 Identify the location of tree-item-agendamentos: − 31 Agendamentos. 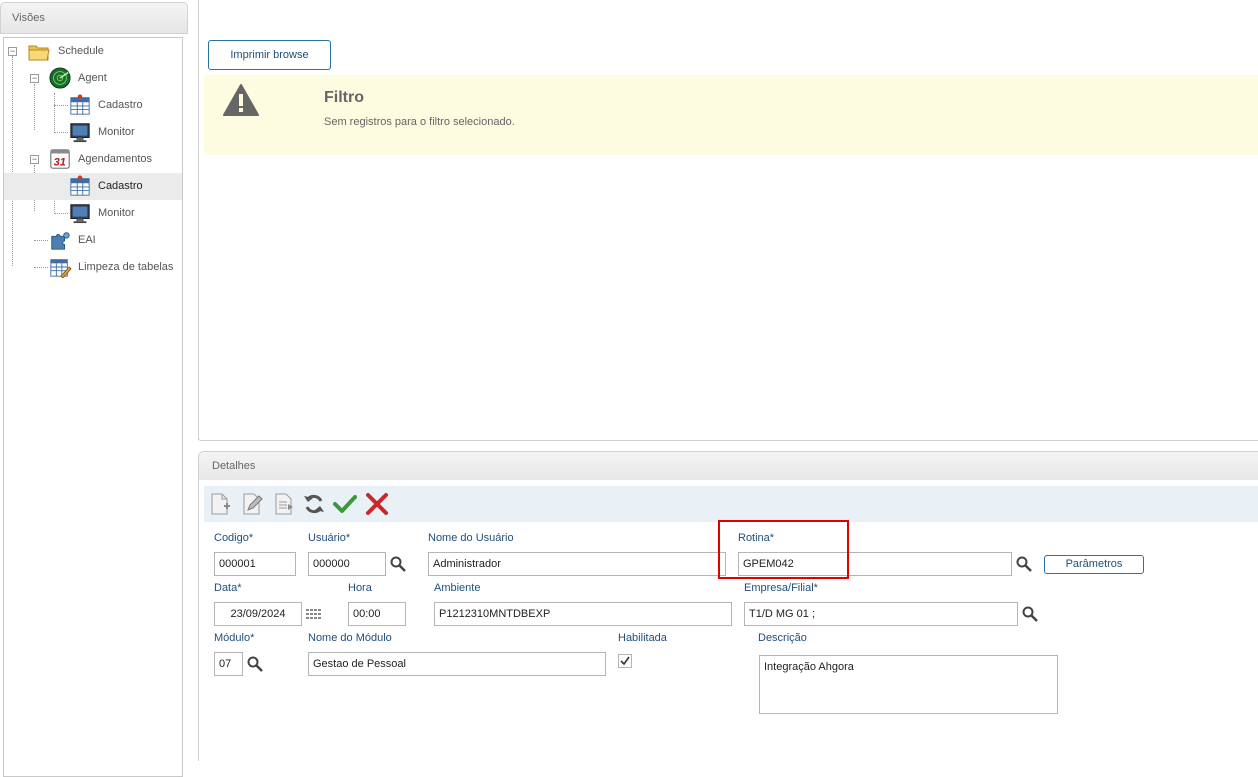
(93, 159).